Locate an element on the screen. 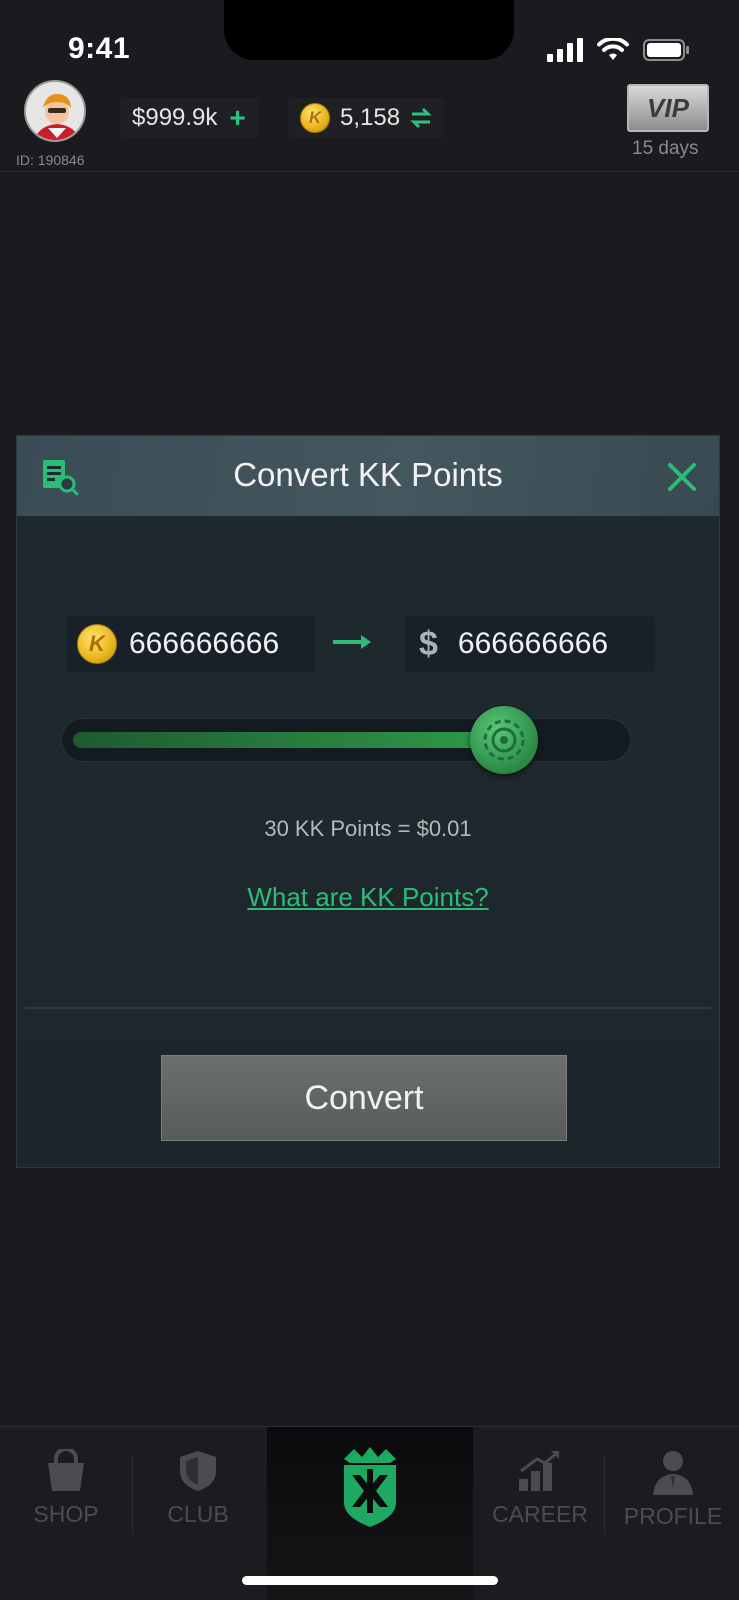 This screenshot has width=739, height=1600. convert-button: Convert is located at coordinates (364, 1098).